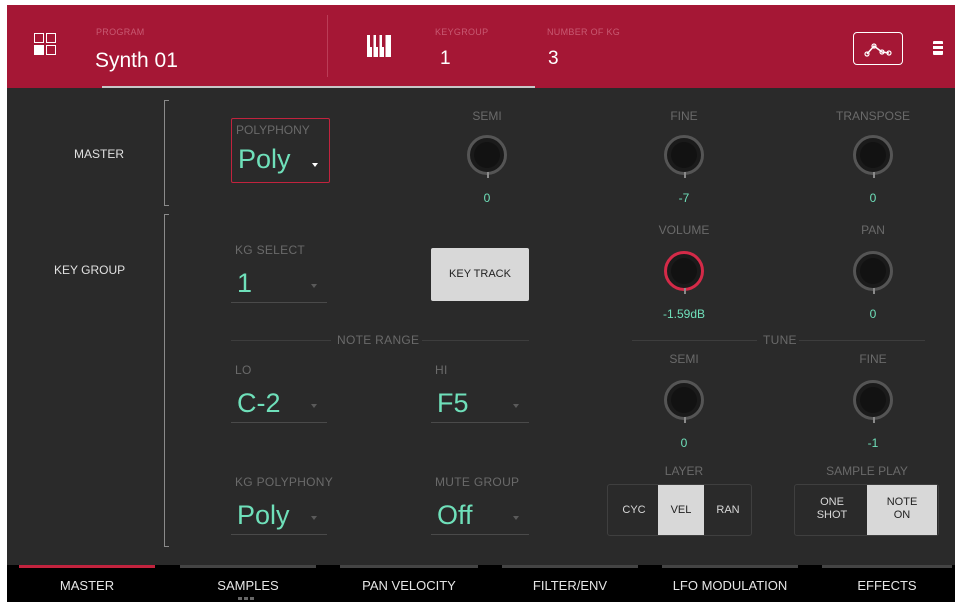  I want to click on keyboard-icon, so click(379, 46).